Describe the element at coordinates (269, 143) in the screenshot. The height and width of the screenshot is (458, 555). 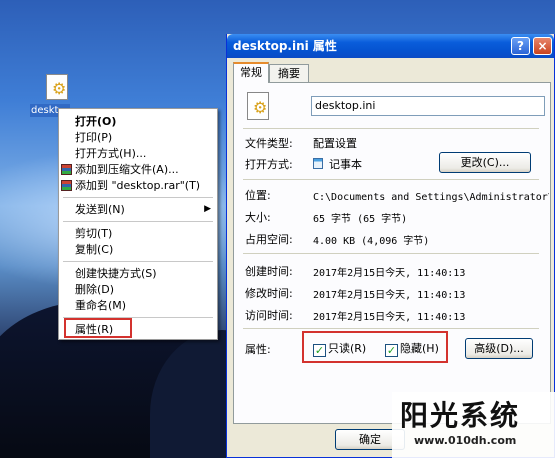
I see `file-type-label: 文件类型:` at that location.